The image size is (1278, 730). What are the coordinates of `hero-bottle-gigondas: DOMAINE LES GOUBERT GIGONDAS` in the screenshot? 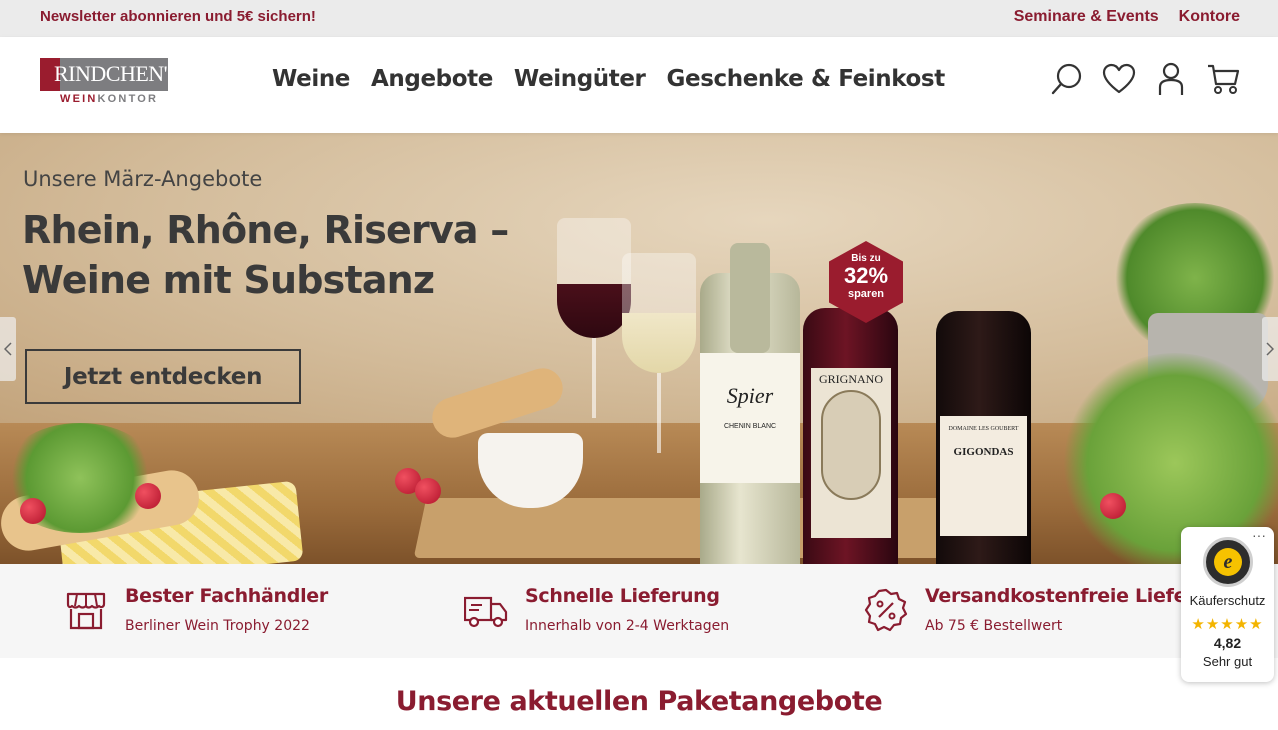 It's located at (983, 437).